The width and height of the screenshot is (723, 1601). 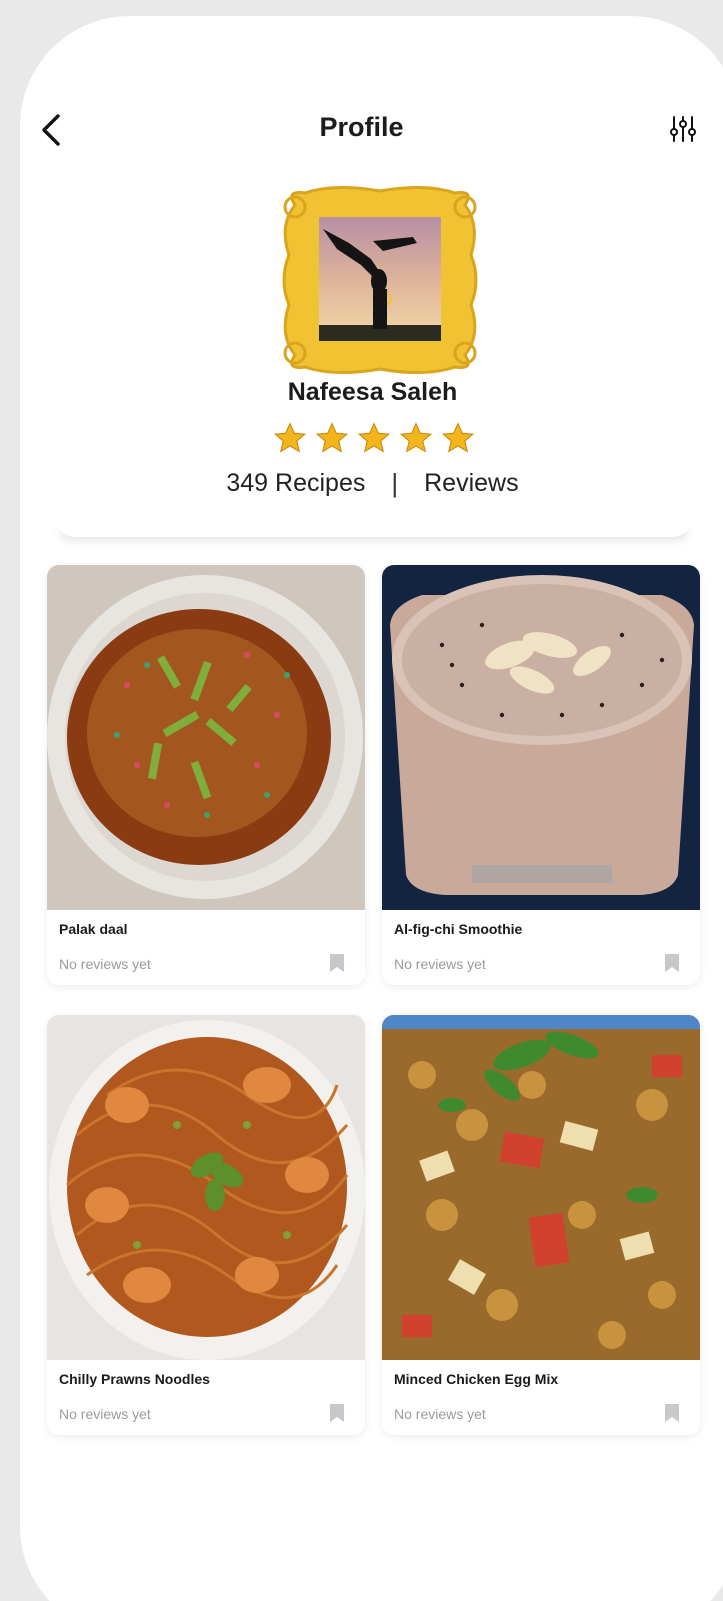 What do you see at coordinates (372, 392) in the screenshot?
I see `profile-name: Nafeesa Saleh` at bounding box center [372, 392].